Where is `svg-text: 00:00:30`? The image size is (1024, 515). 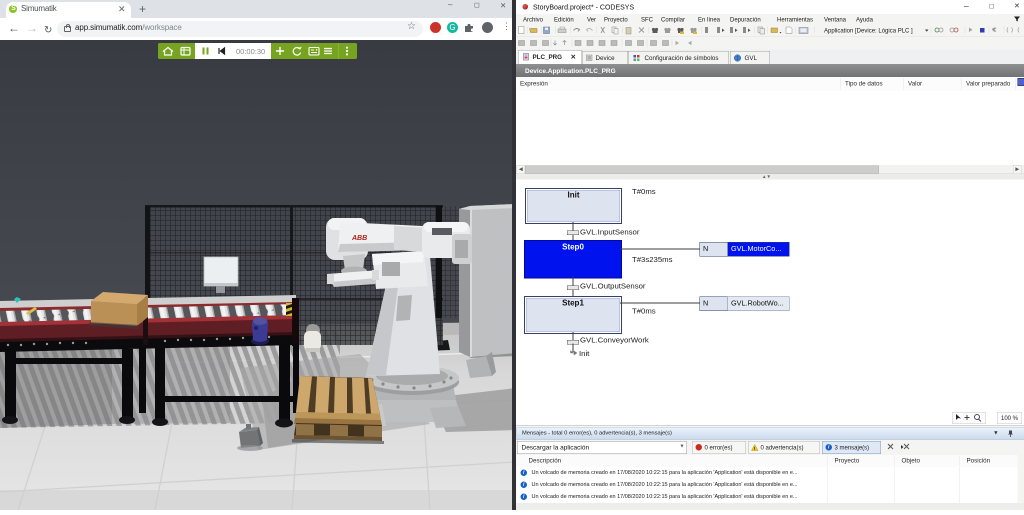 svg-text: 00:00:30 is located at coordinates (250, 51).